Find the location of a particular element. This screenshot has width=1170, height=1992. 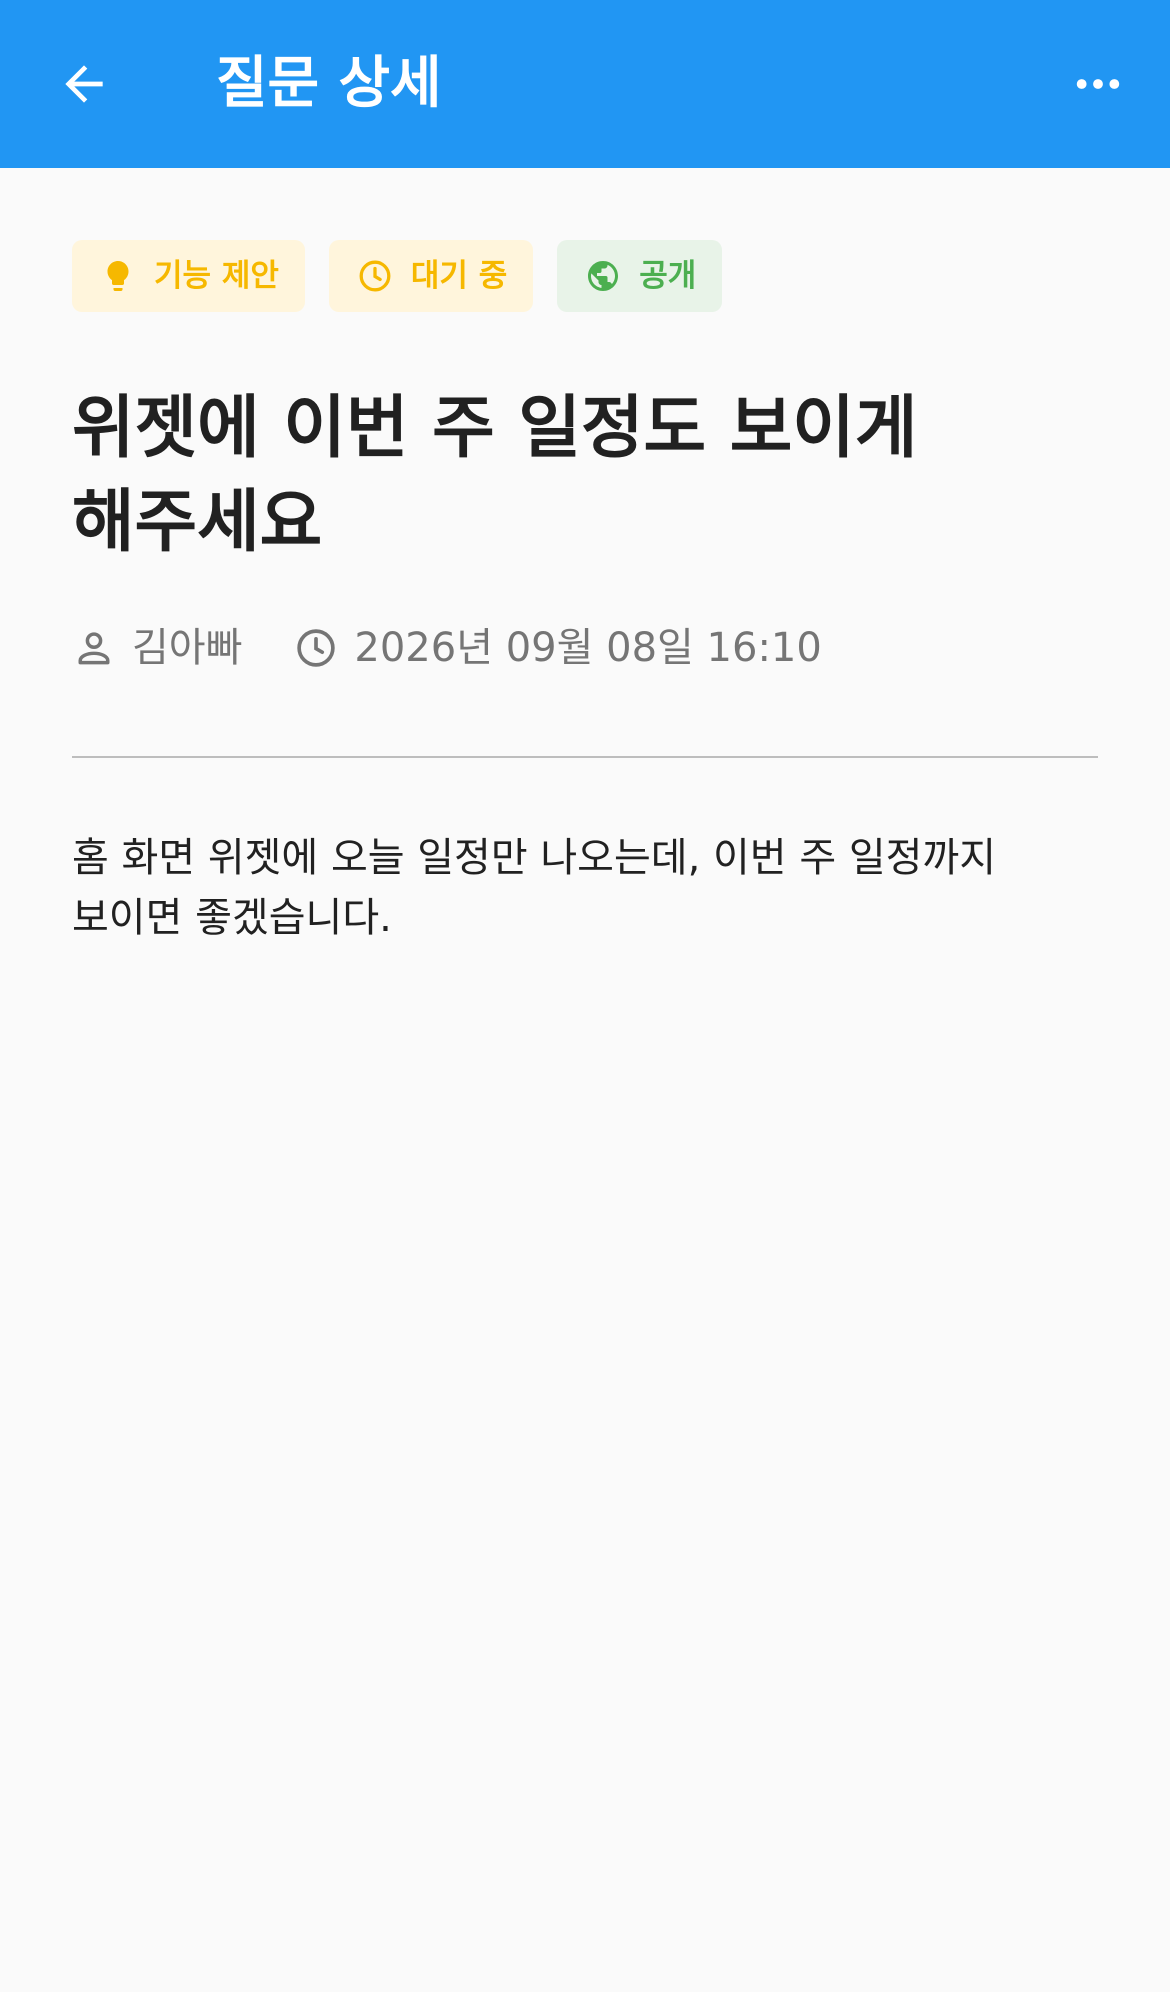

status-chip: 대기 중 is located at coordinates (431, 276).